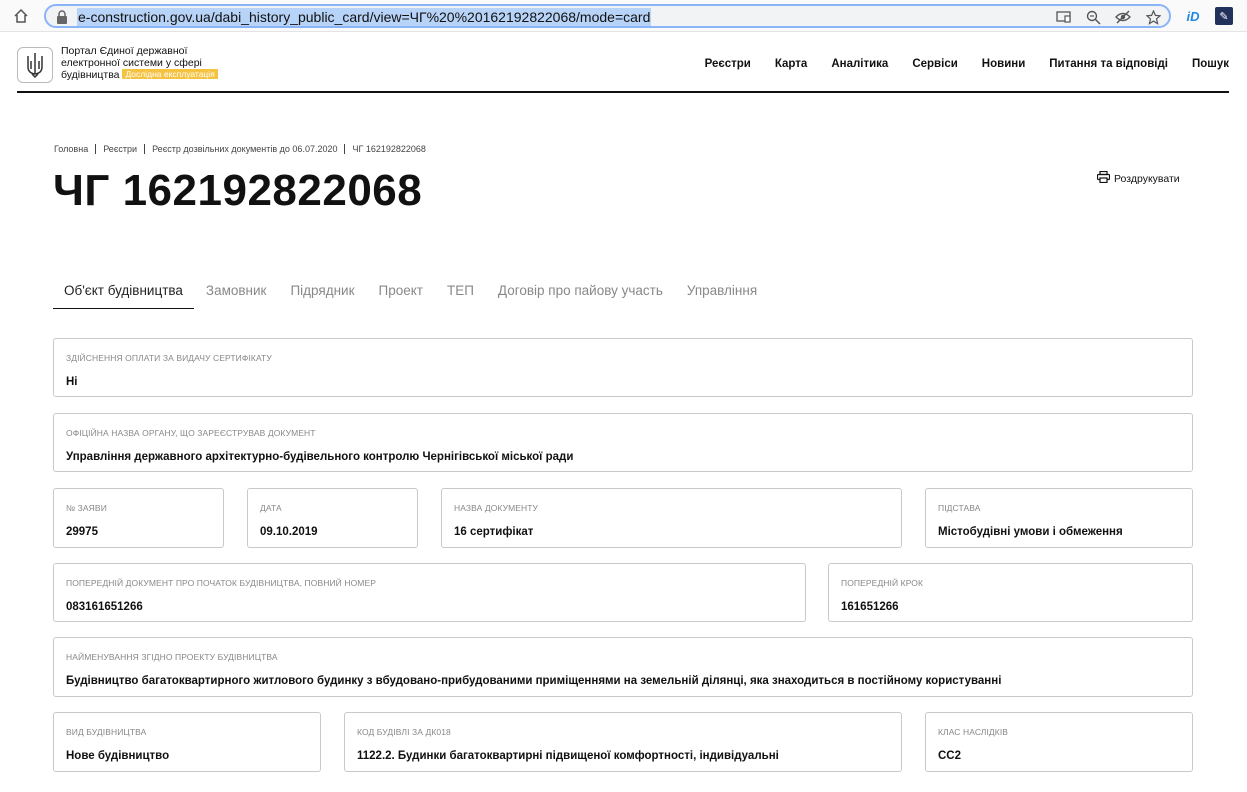 The image size is (1247, 792). I want to click on trident-logo-icon, so click(35, 65).